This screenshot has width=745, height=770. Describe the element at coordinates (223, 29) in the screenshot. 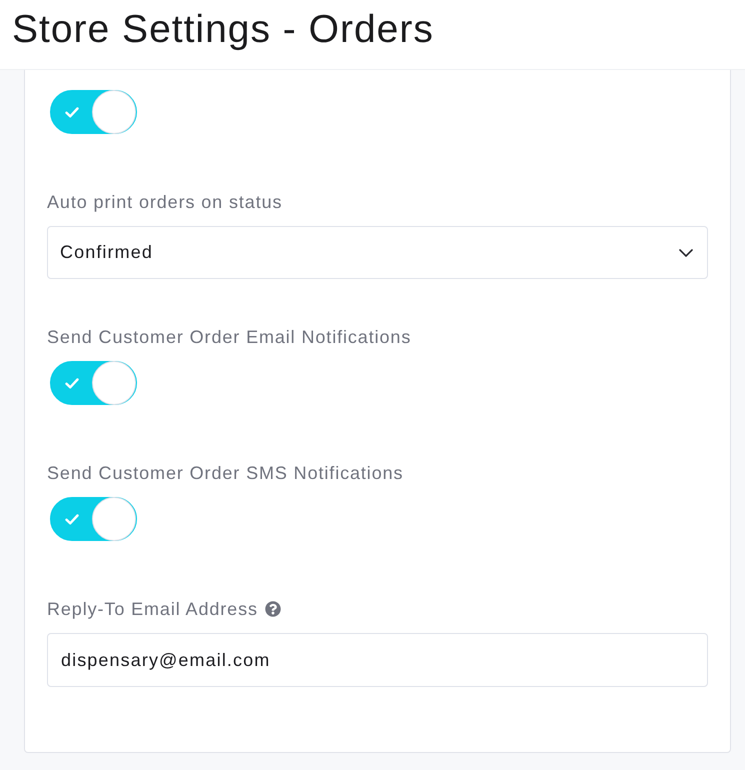

I see `page-title: Store Settings - Orders` at that location.